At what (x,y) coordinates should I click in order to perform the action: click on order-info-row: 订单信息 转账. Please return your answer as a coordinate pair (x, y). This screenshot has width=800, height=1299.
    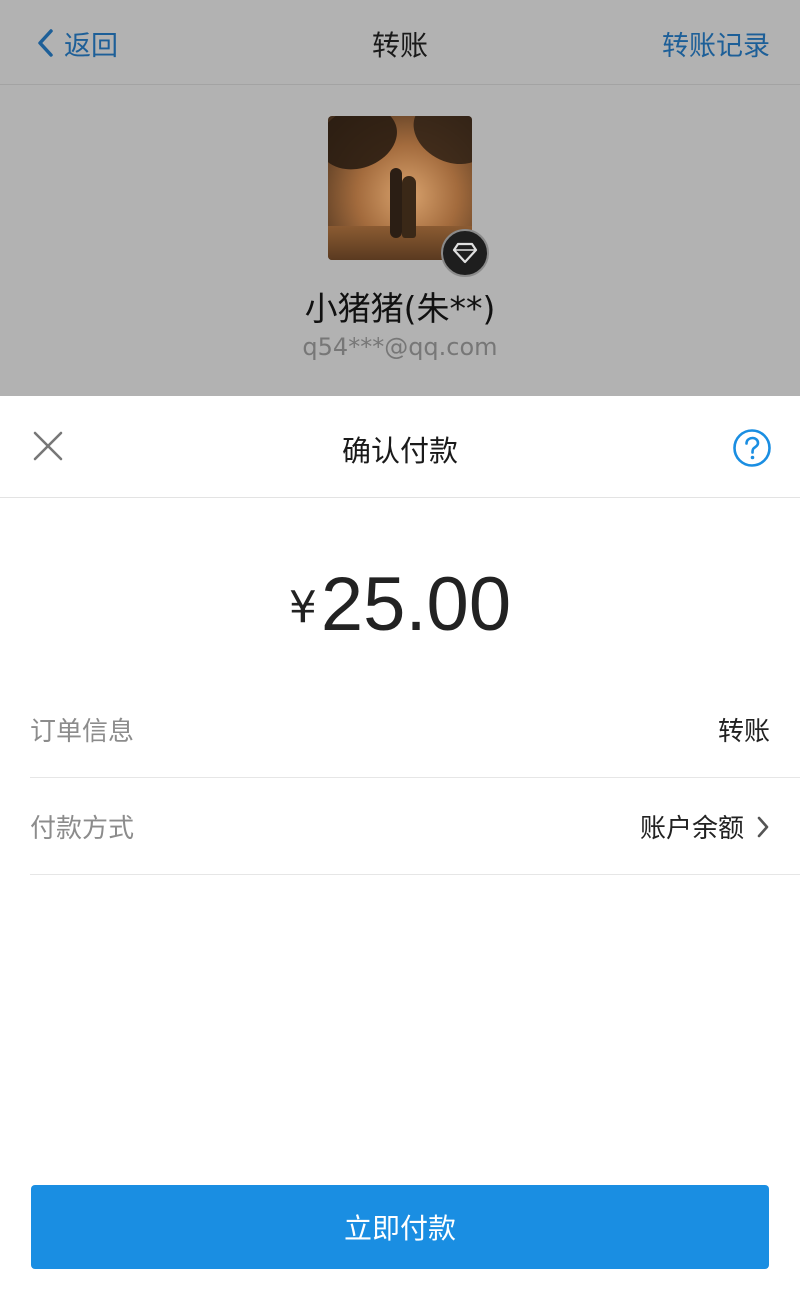
    Looking at the image, I should click on (415, 729).